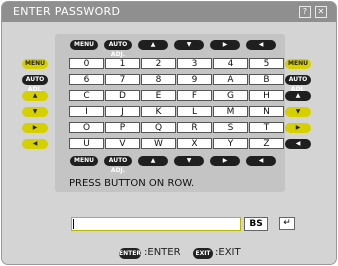  What do you see at coordinates (130, 253) in the screenshot?
I see `enter-badge: ENTER` at bounding box center [130, 253].